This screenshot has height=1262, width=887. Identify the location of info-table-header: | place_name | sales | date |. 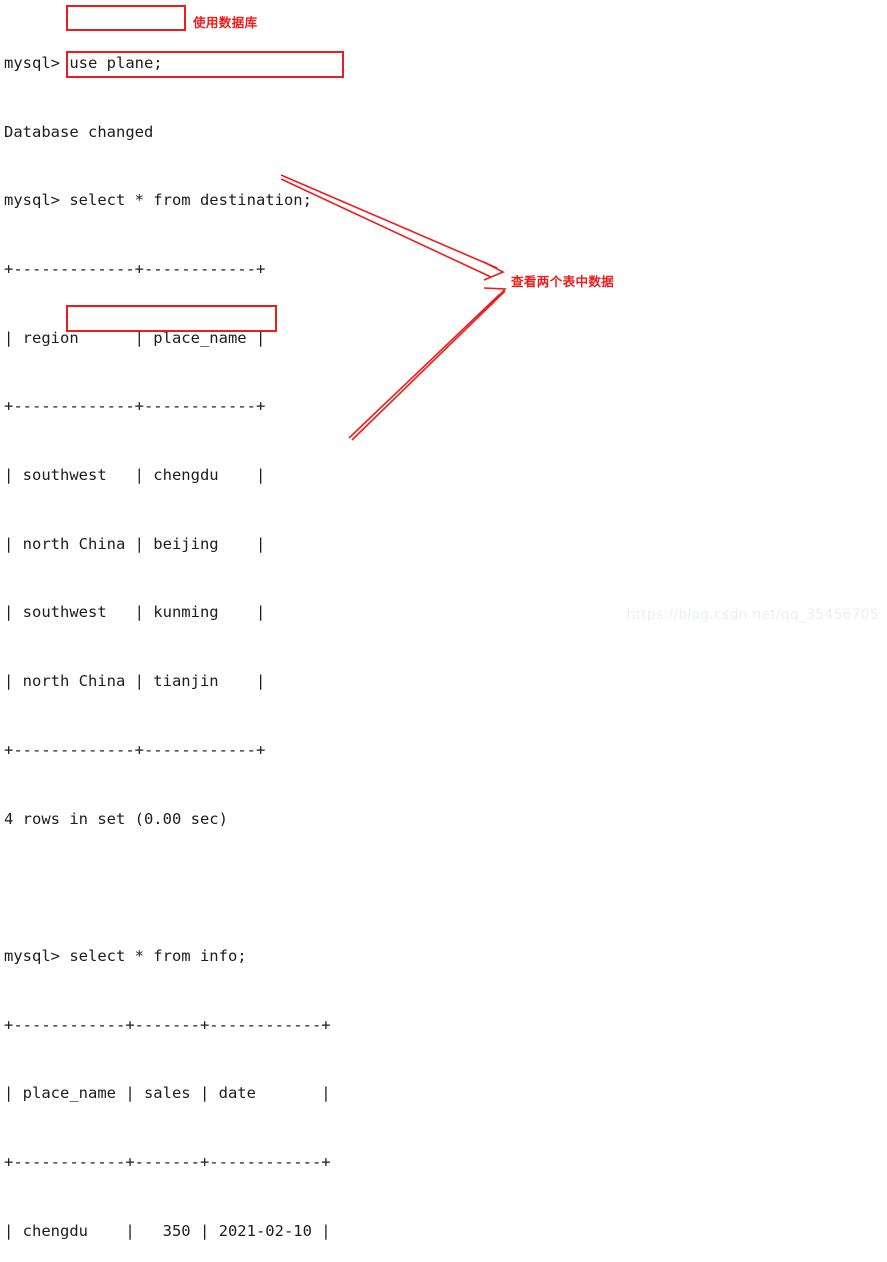
(167, 1093).